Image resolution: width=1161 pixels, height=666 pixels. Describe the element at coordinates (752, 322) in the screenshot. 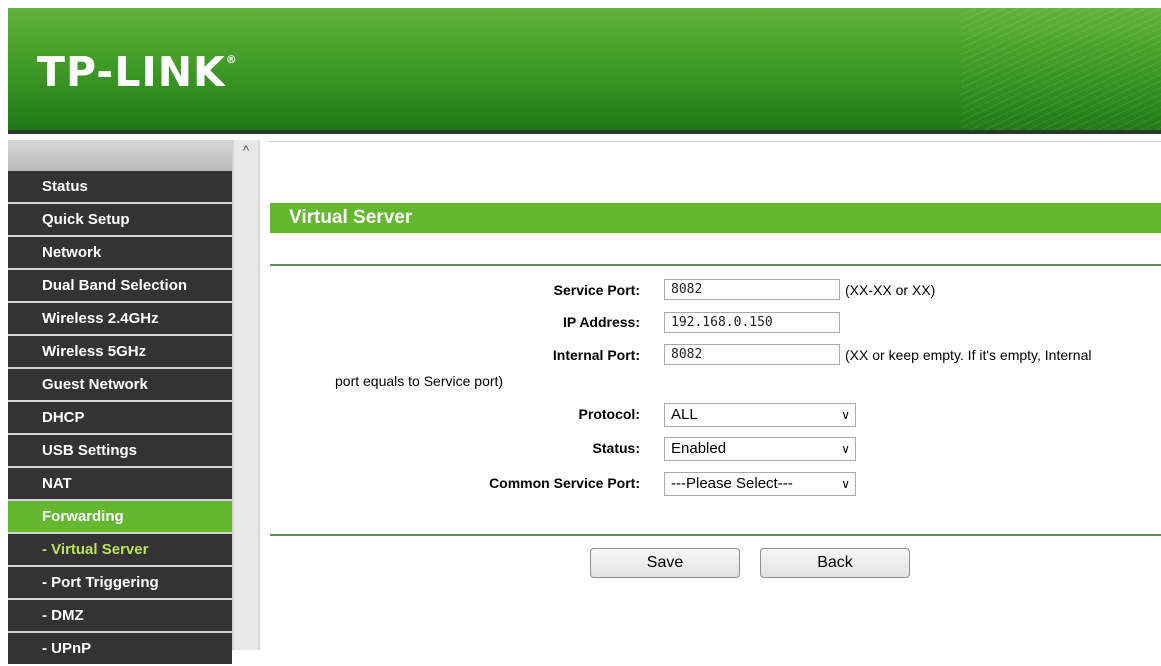

I see `ip-address-input` at that location.